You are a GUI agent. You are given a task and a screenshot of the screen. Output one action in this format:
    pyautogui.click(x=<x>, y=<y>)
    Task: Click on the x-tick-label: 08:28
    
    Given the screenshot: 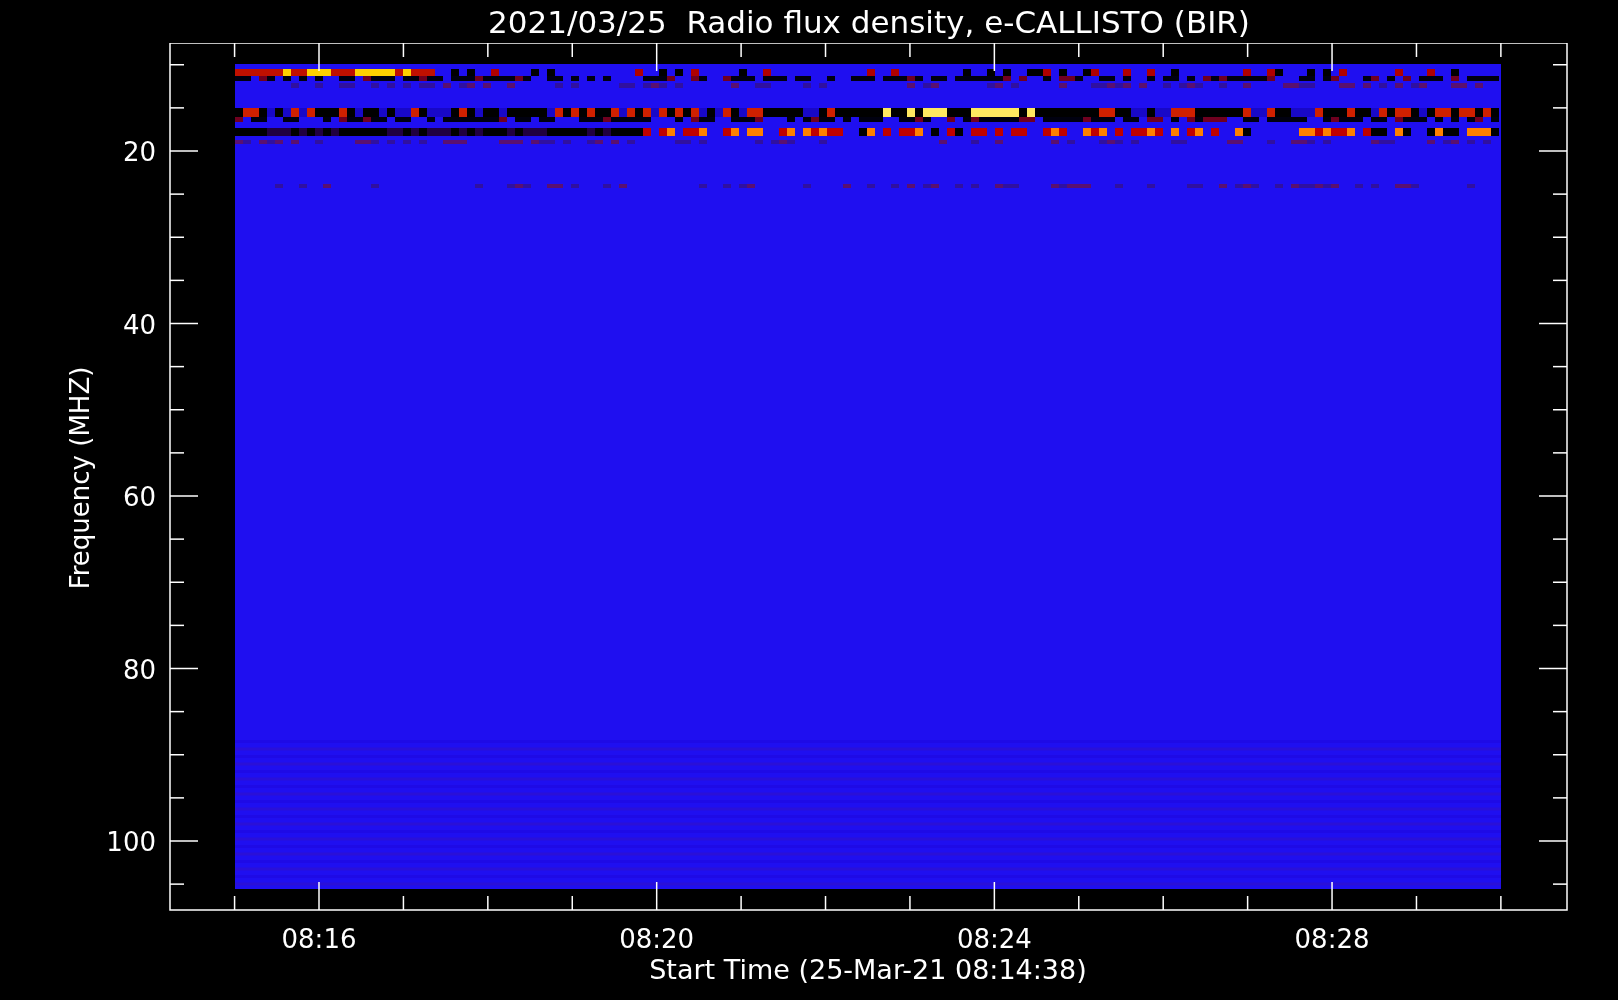 What is the action you would take?
    pyautogui.click(x=1332, y=939)
    